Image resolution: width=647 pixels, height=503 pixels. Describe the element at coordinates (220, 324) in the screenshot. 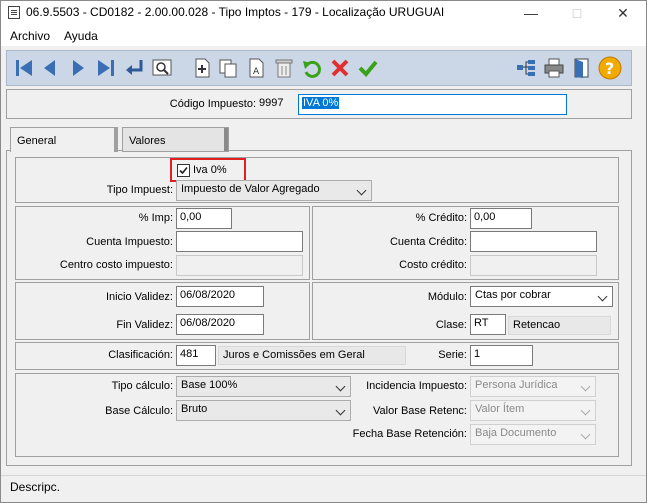

I see `fin-validez-input: 06/08/2020` at that location.